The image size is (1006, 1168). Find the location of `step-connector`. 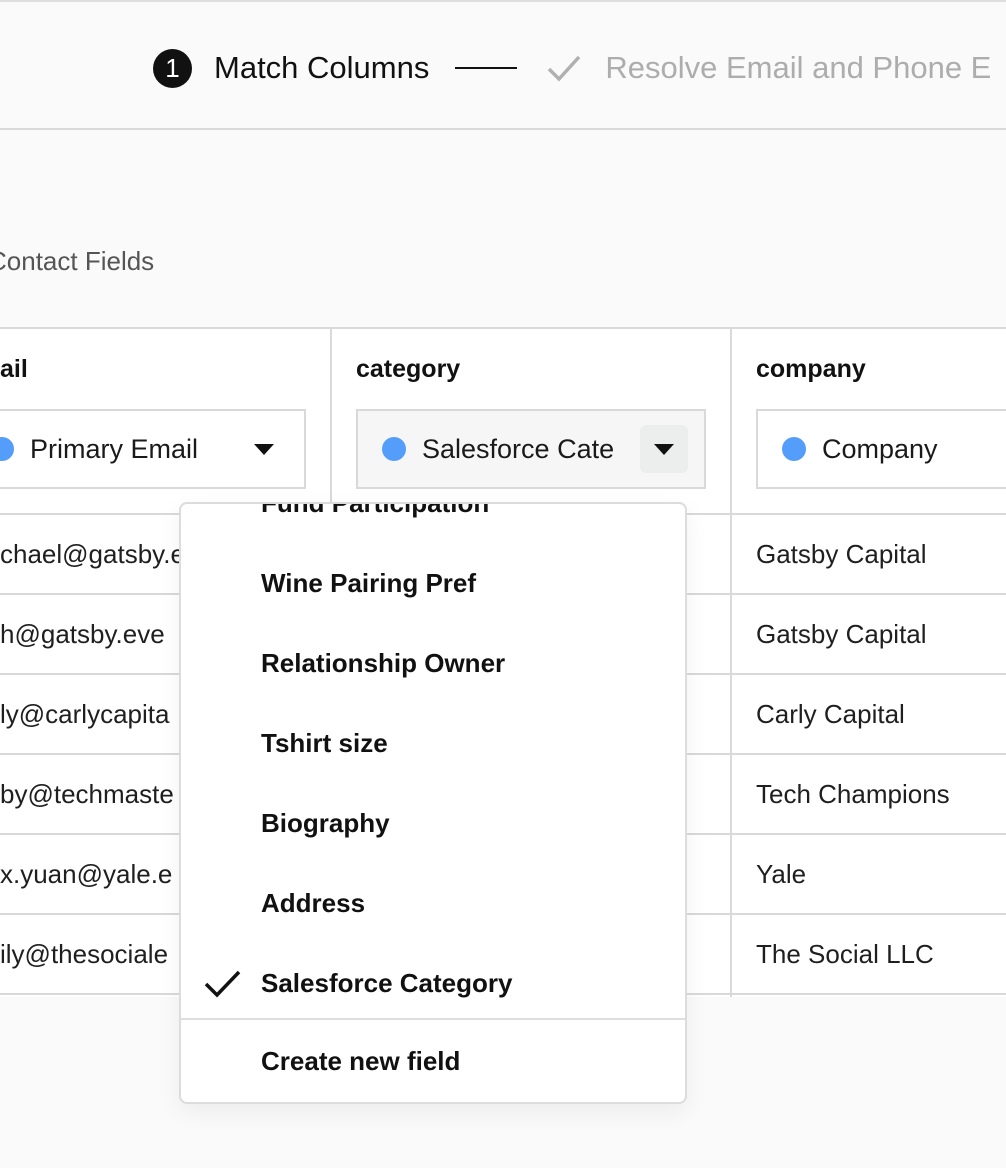

step-connector is located at coordinates (486, 68).